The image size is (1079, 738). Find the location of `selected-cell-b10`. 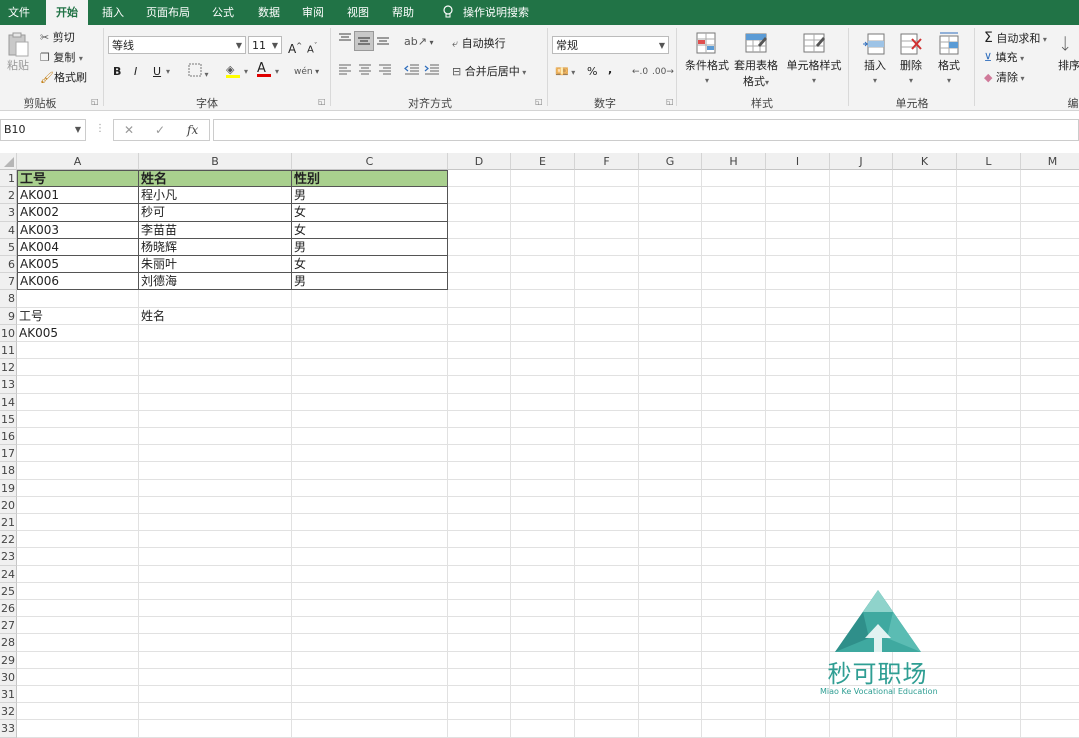

selected-cell-b10 is located at coordinates (215, 333).